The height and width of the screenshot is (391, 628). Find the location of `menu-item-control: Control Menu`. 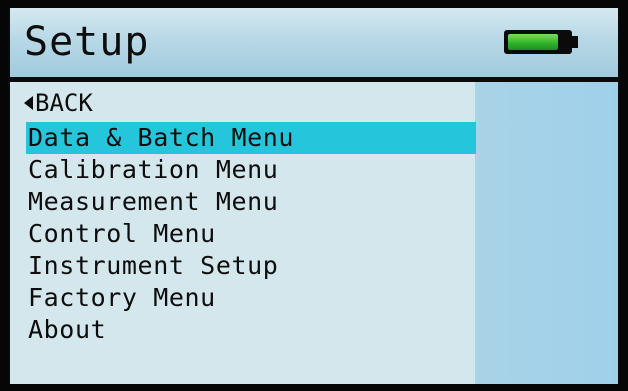

menu-item-control: Control Menu is located at coordinates (251, 234).